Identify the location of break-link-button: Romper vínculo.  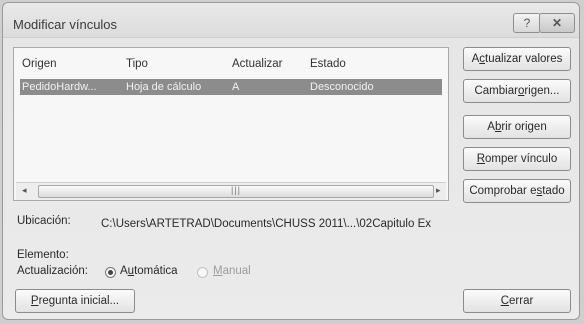
(517, 159).